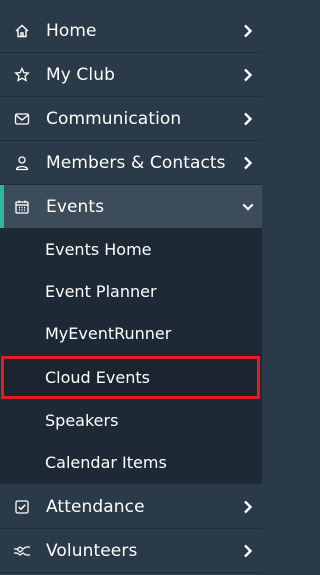  Describe the element at coordinates (97, 377) in the screenshot. I see `submenu-item-label: Cloud Events` at that location.